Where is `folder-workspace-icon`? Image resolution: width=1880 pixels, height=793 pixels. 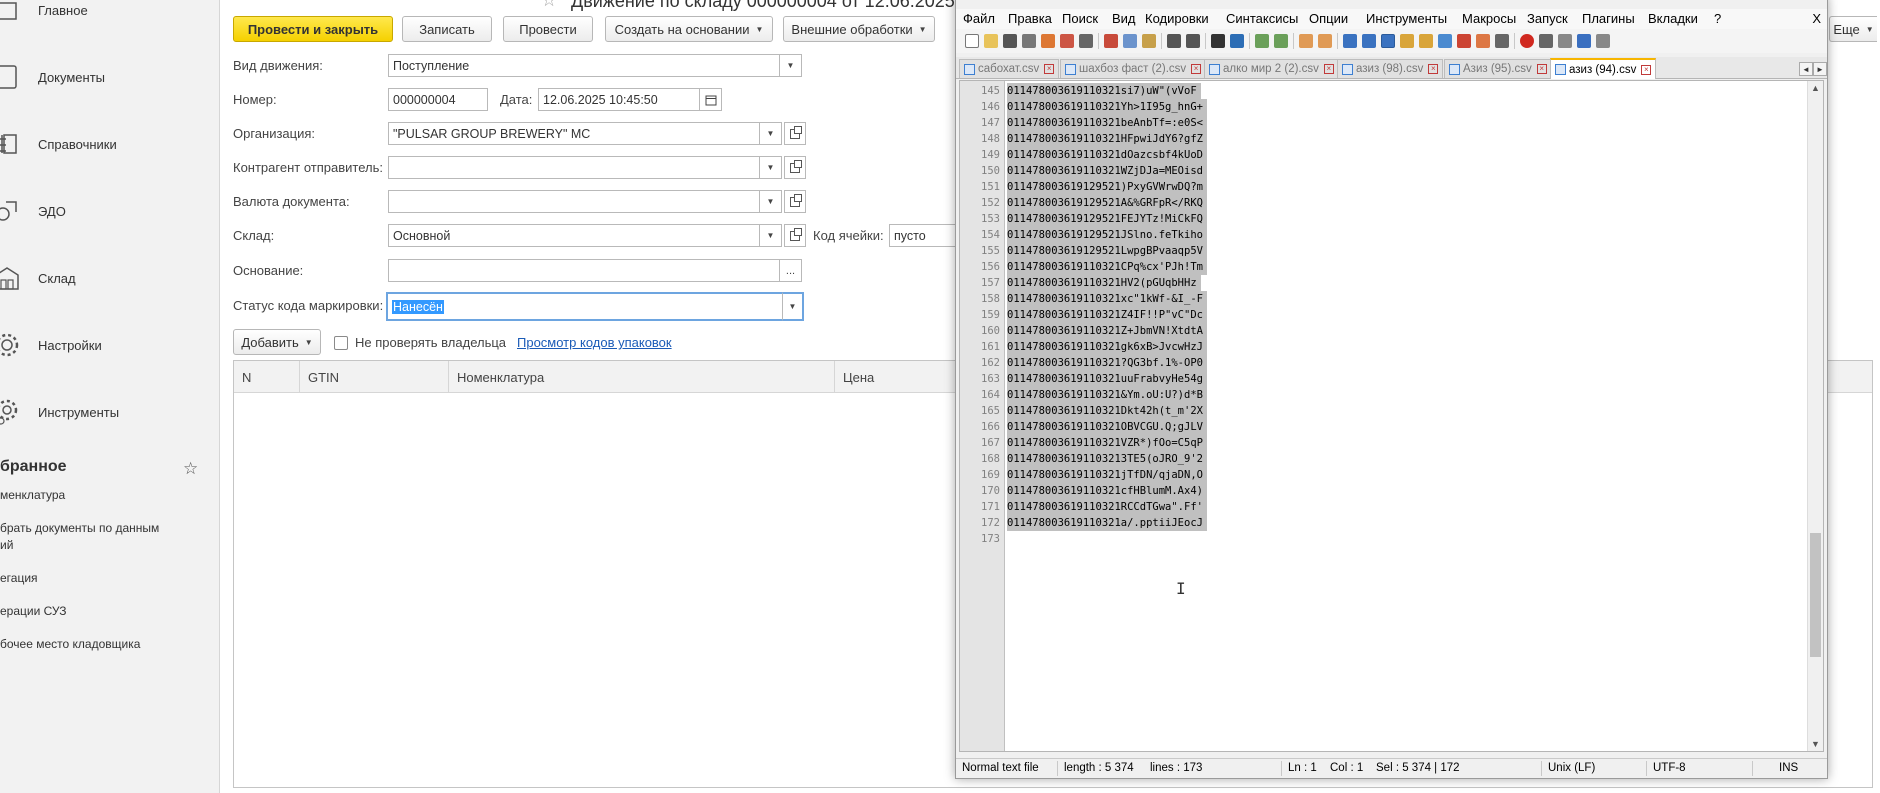 folder-workspace-icon is located at coordinates (1464, 41).